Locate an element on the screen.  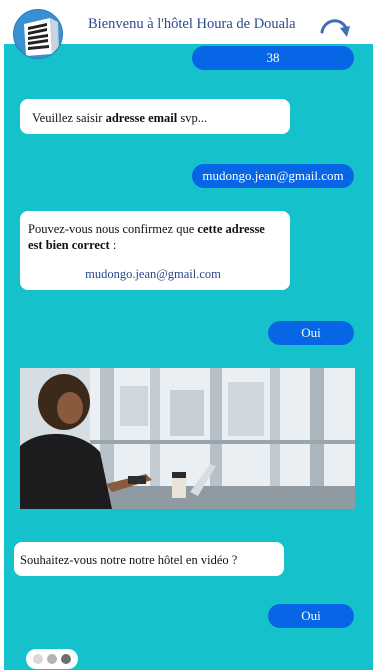
user-message-email: mudongo.jean@gmail.com is located at coordinates (273, 176).